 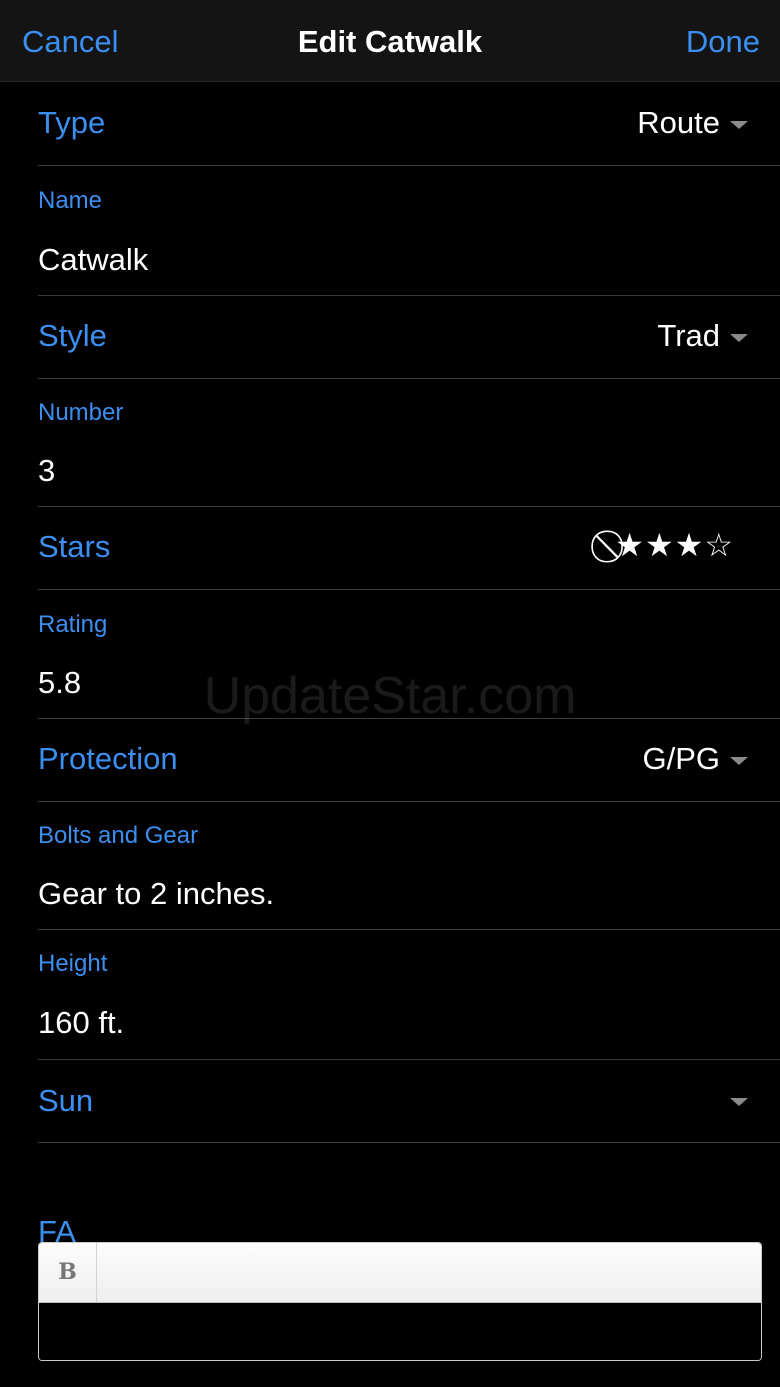 I want to click on stars-label: Stars, so click(x=74, y=546).